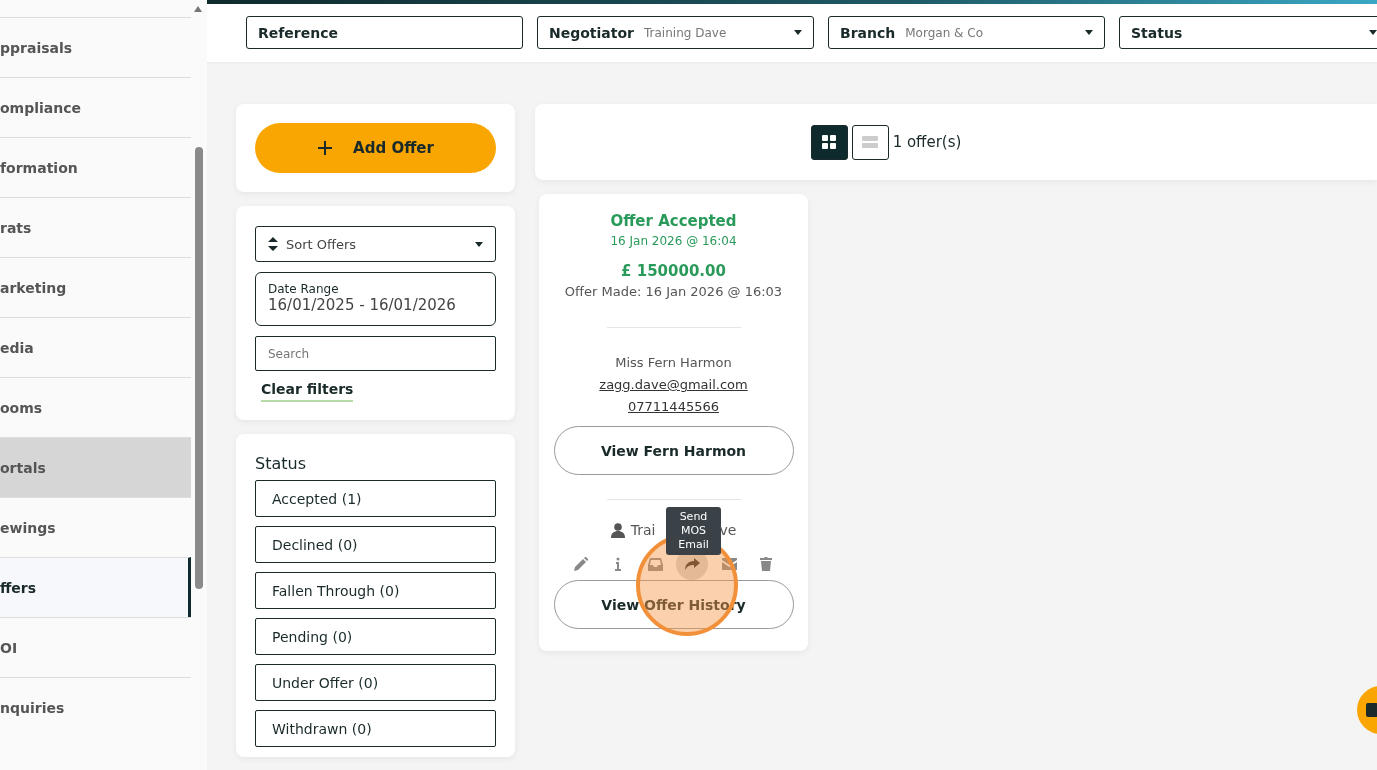 This screenshot has height=770, width=1377. I want to click on phone-link: 07711445566, so click(673, 406).